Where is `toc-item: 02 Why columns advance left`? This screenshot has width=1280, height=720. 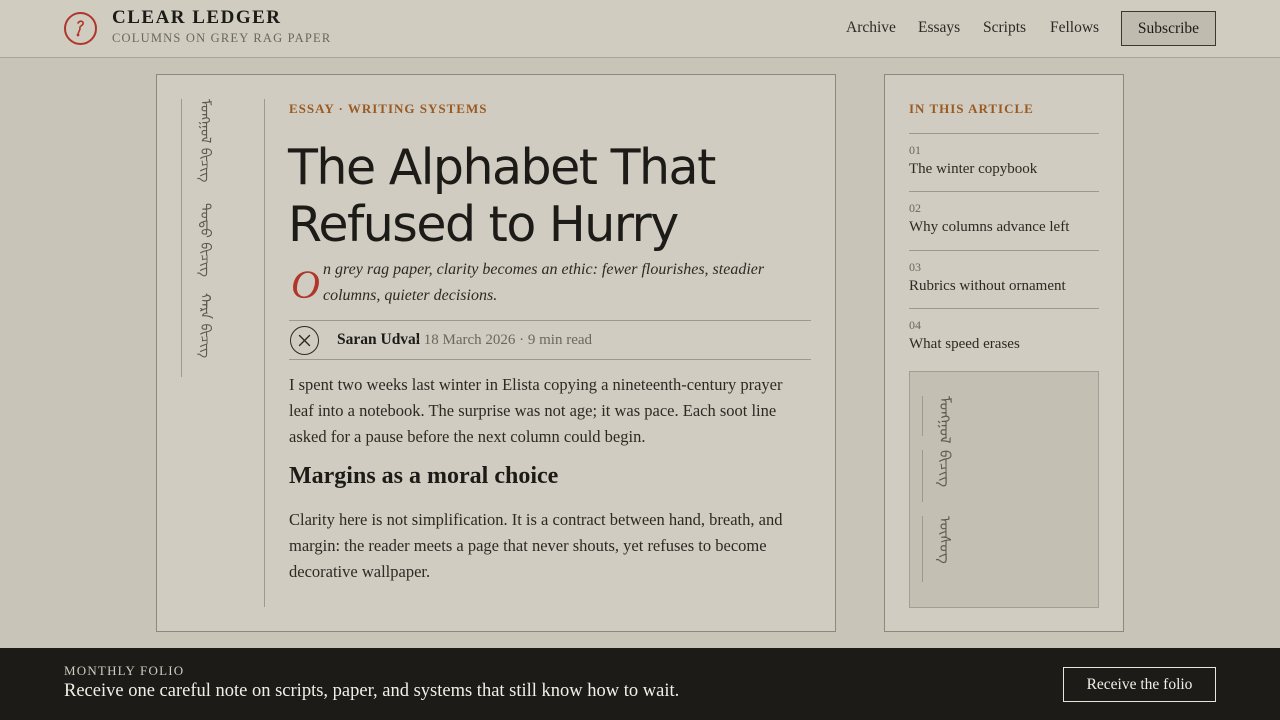 toc-item: 02 Why columns advance left is located at coordinates (1004, 220).